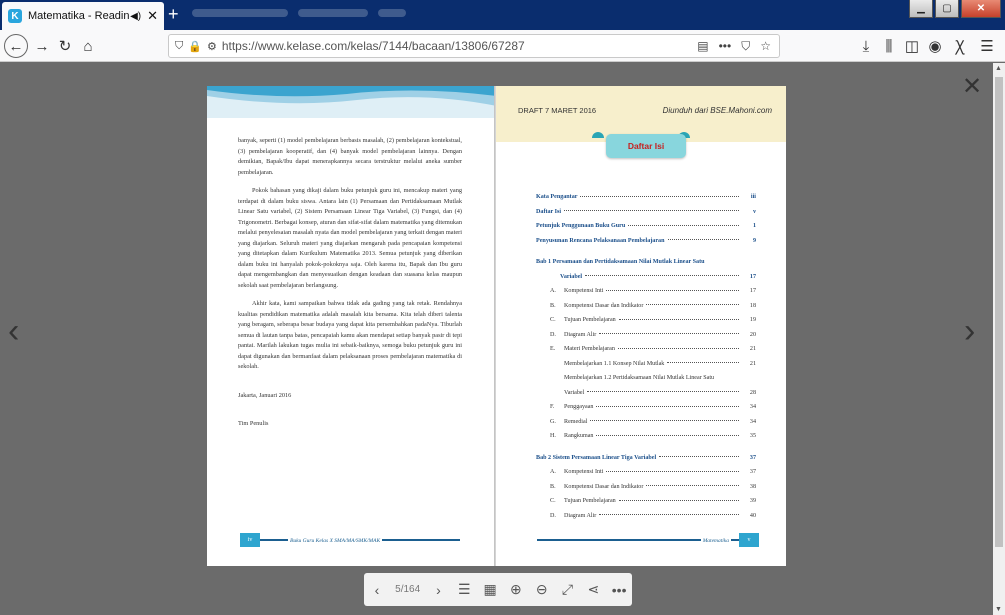 This screenshot has height=615, width=1005. What do you see at coordinates (195, 46) in the screenshot?
I see `lock-icon: 🔒` at bounding box center [195, 46].